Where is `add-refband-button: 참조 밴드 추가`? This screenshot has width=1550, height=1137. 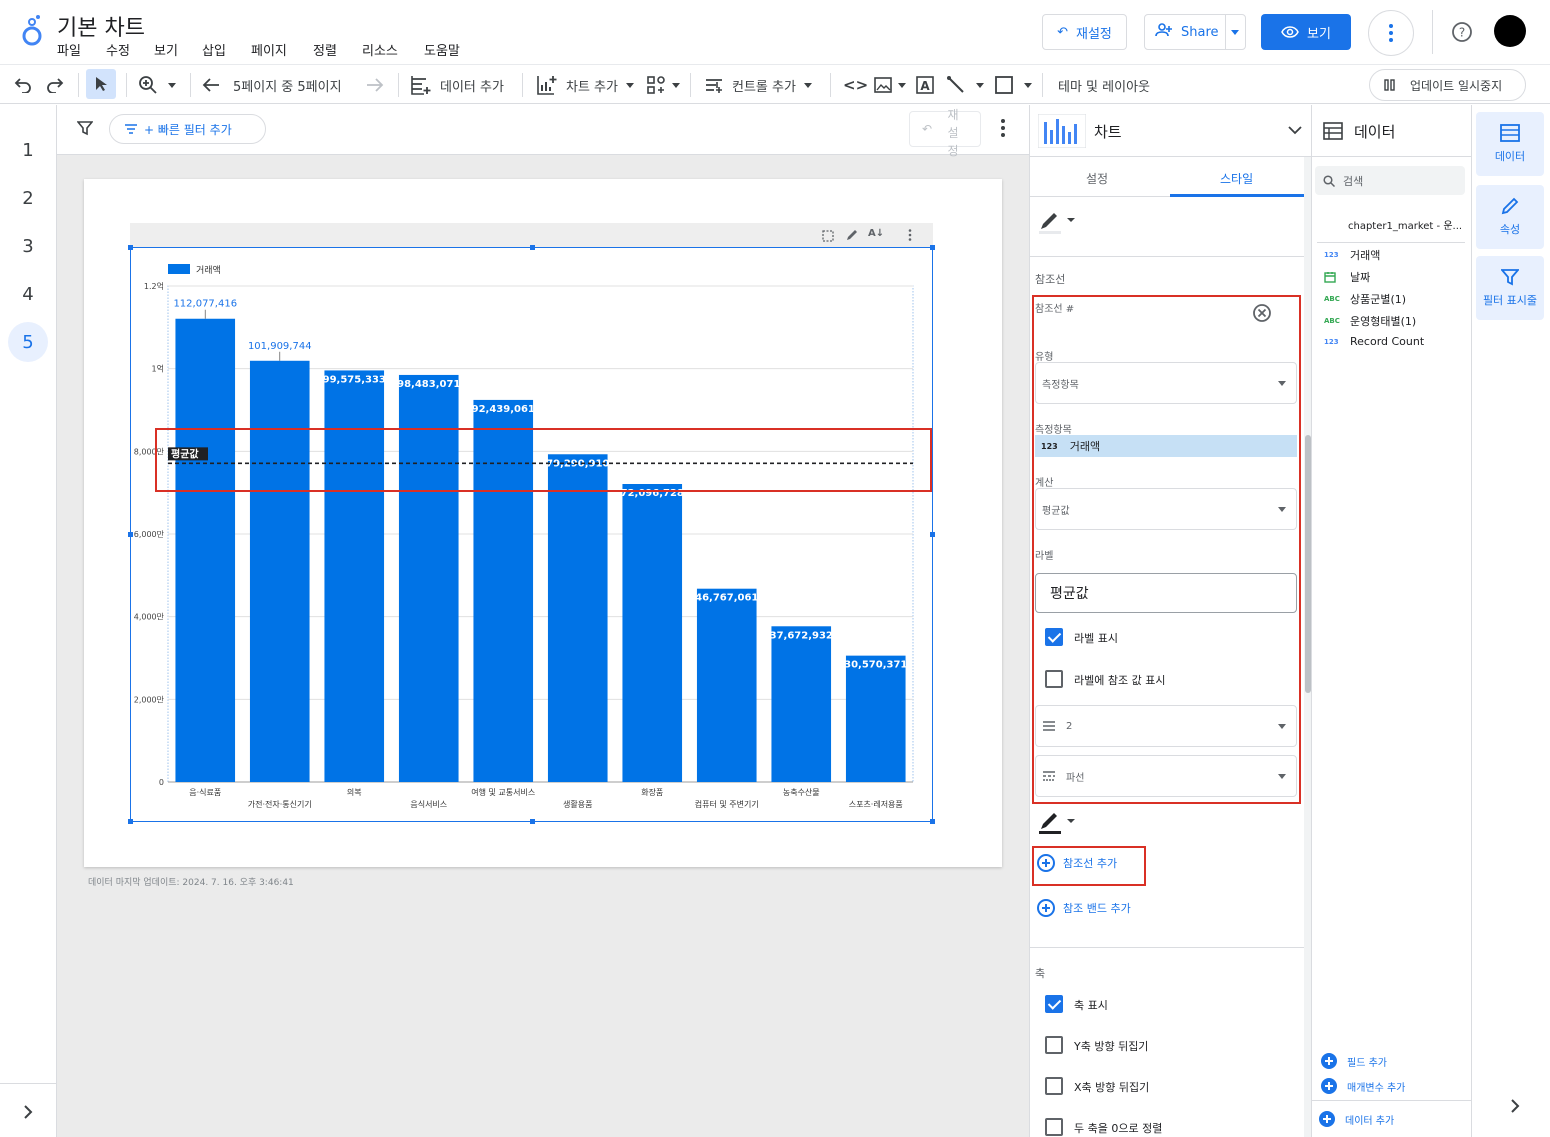 add-refband-button: 참조 밴드 추가 is located at coordinates (1084, 908).